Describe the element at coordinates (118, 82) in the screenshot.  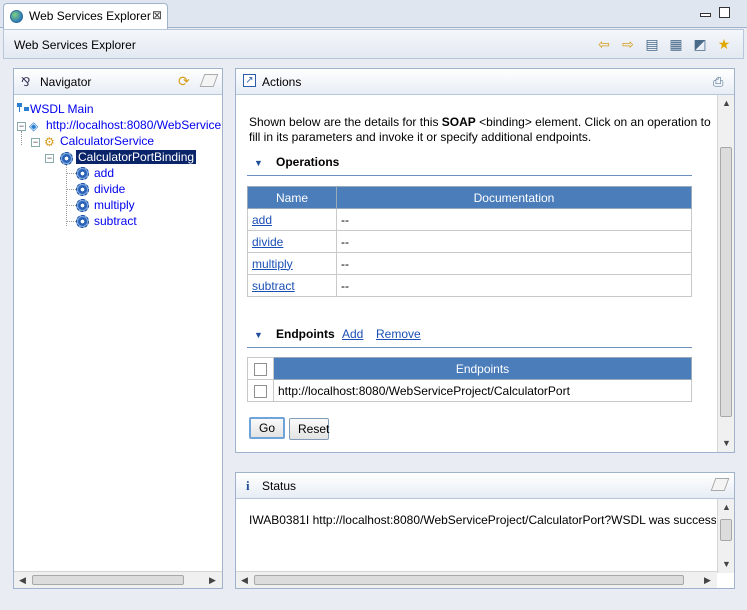
I see `navigator-header: ⅋ Navigator ⟳` at that location.